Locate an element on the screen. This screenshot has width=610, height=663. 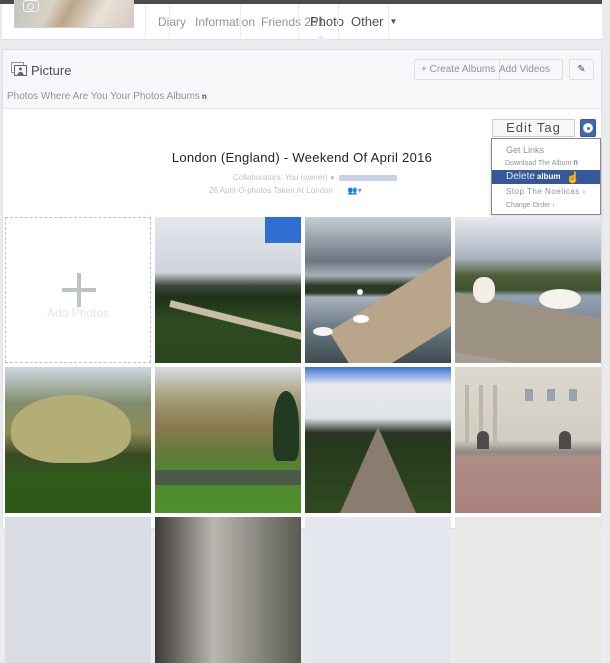
pencil-icon: ✎ is located at coordinates (581, 69).